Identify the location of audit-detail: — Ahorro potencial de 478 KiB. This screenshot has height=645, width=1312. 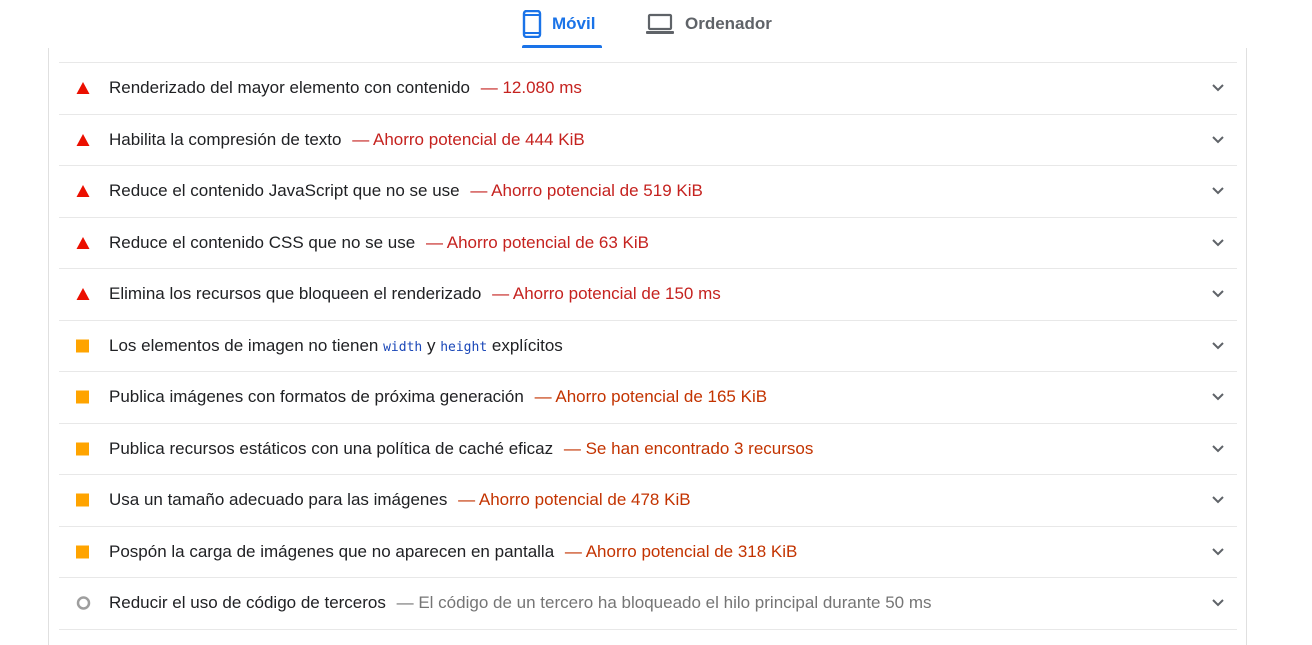
(574, 500).